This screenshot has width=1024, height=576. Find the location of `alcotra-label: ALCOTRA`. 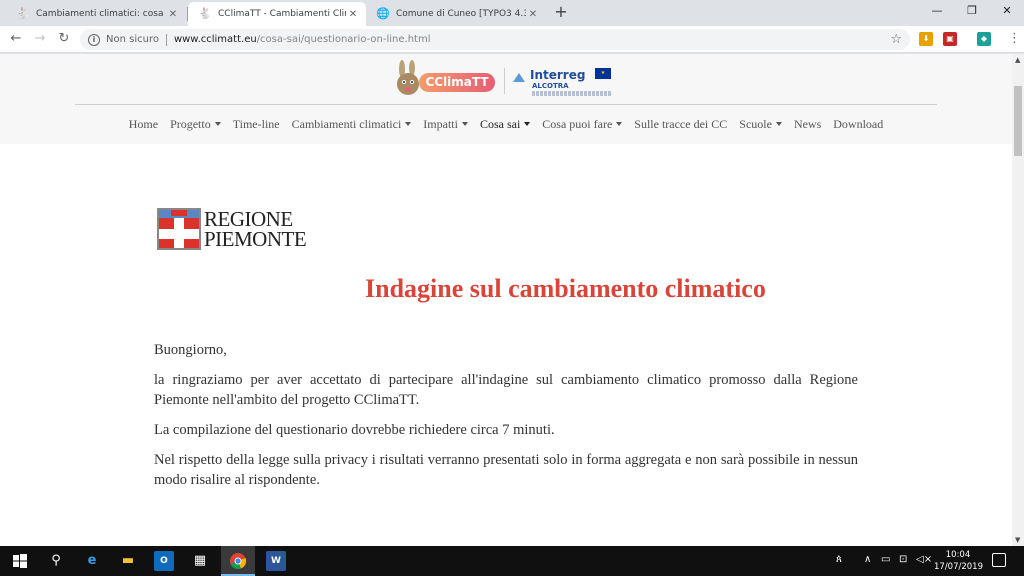

alcotra-label: ALCOTRA is located at coordinates (550, 86).